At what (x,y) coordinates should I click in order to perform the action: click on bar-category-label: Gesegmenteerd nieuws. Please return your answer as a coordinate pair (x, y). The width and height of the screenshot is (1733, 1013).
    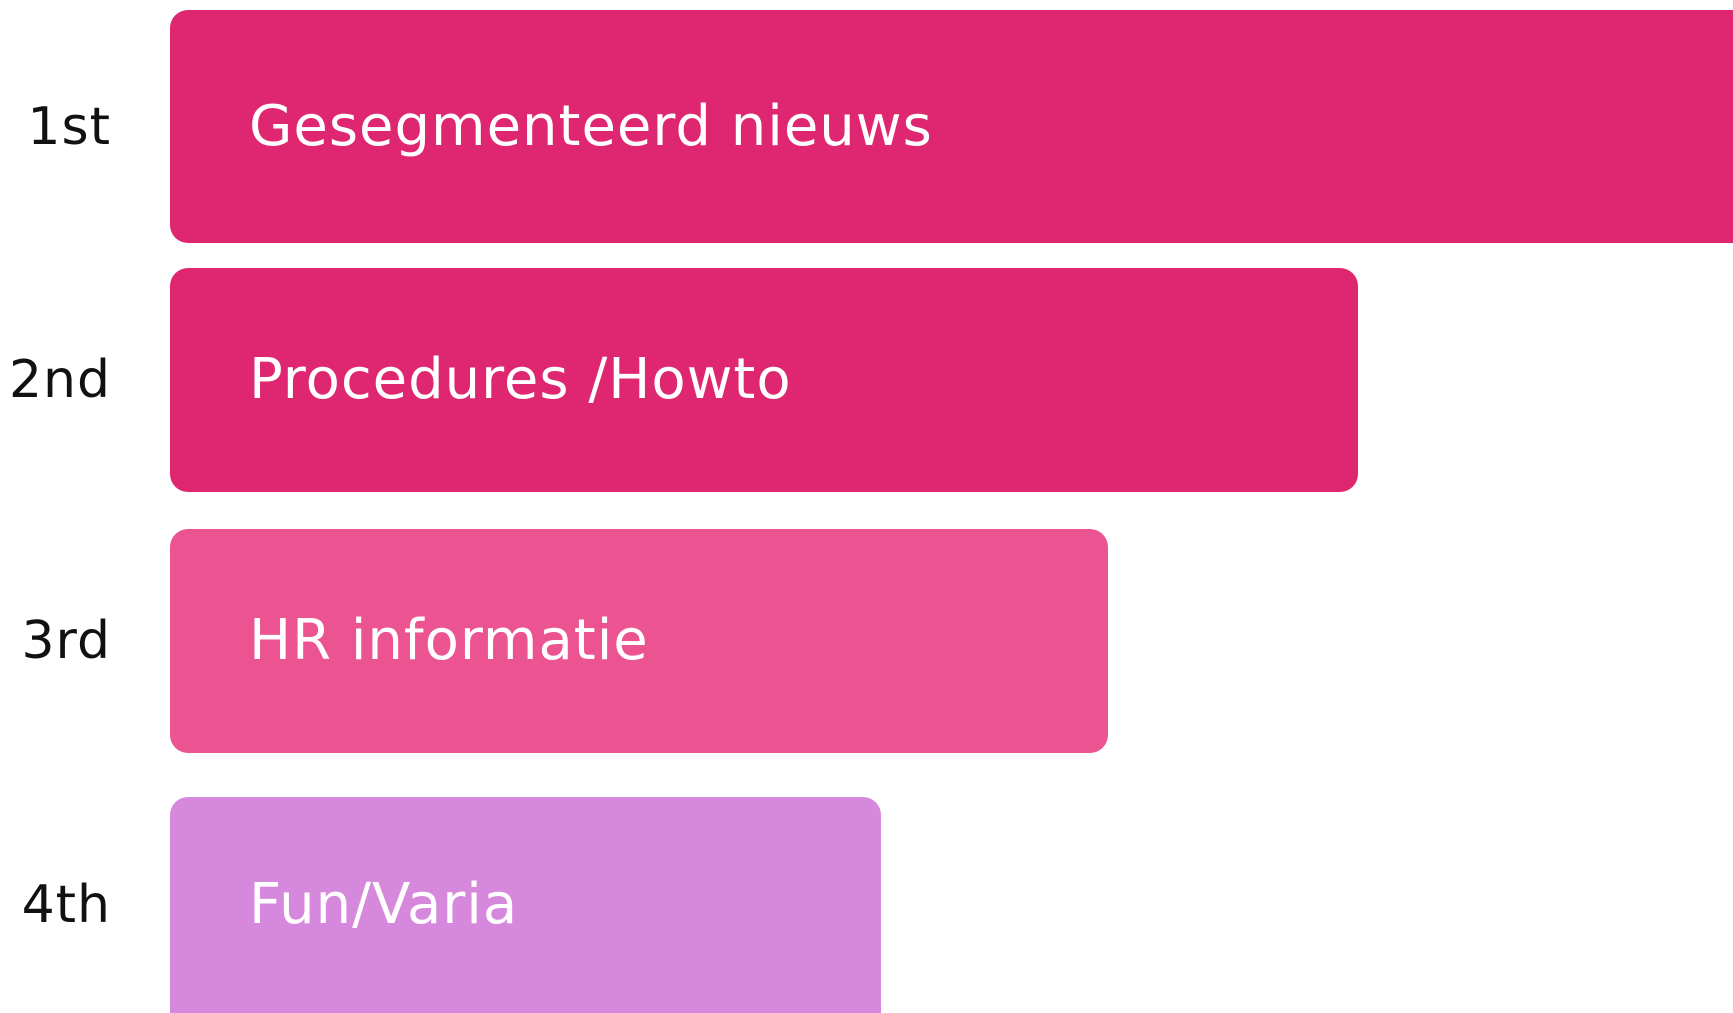
    Looking at the image, I should click on (591, 126).